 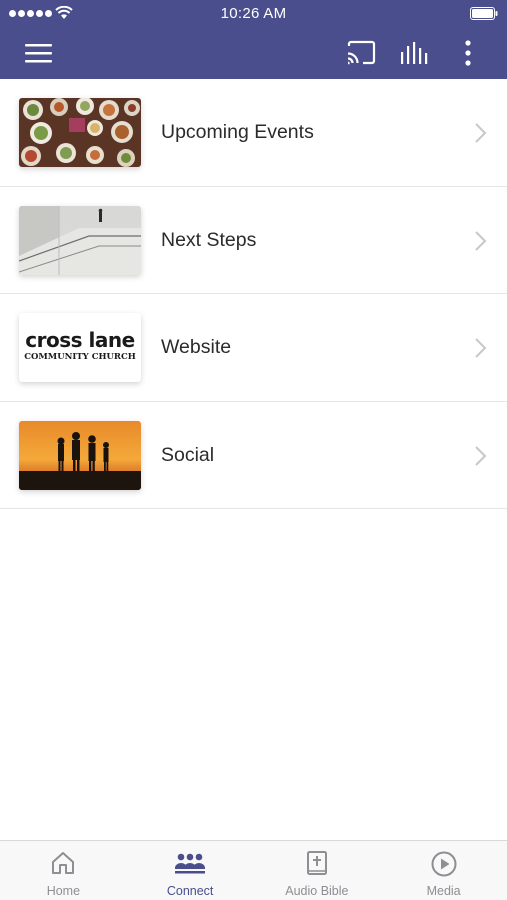 I want to click on people-icon, so click(x=190, y=863).